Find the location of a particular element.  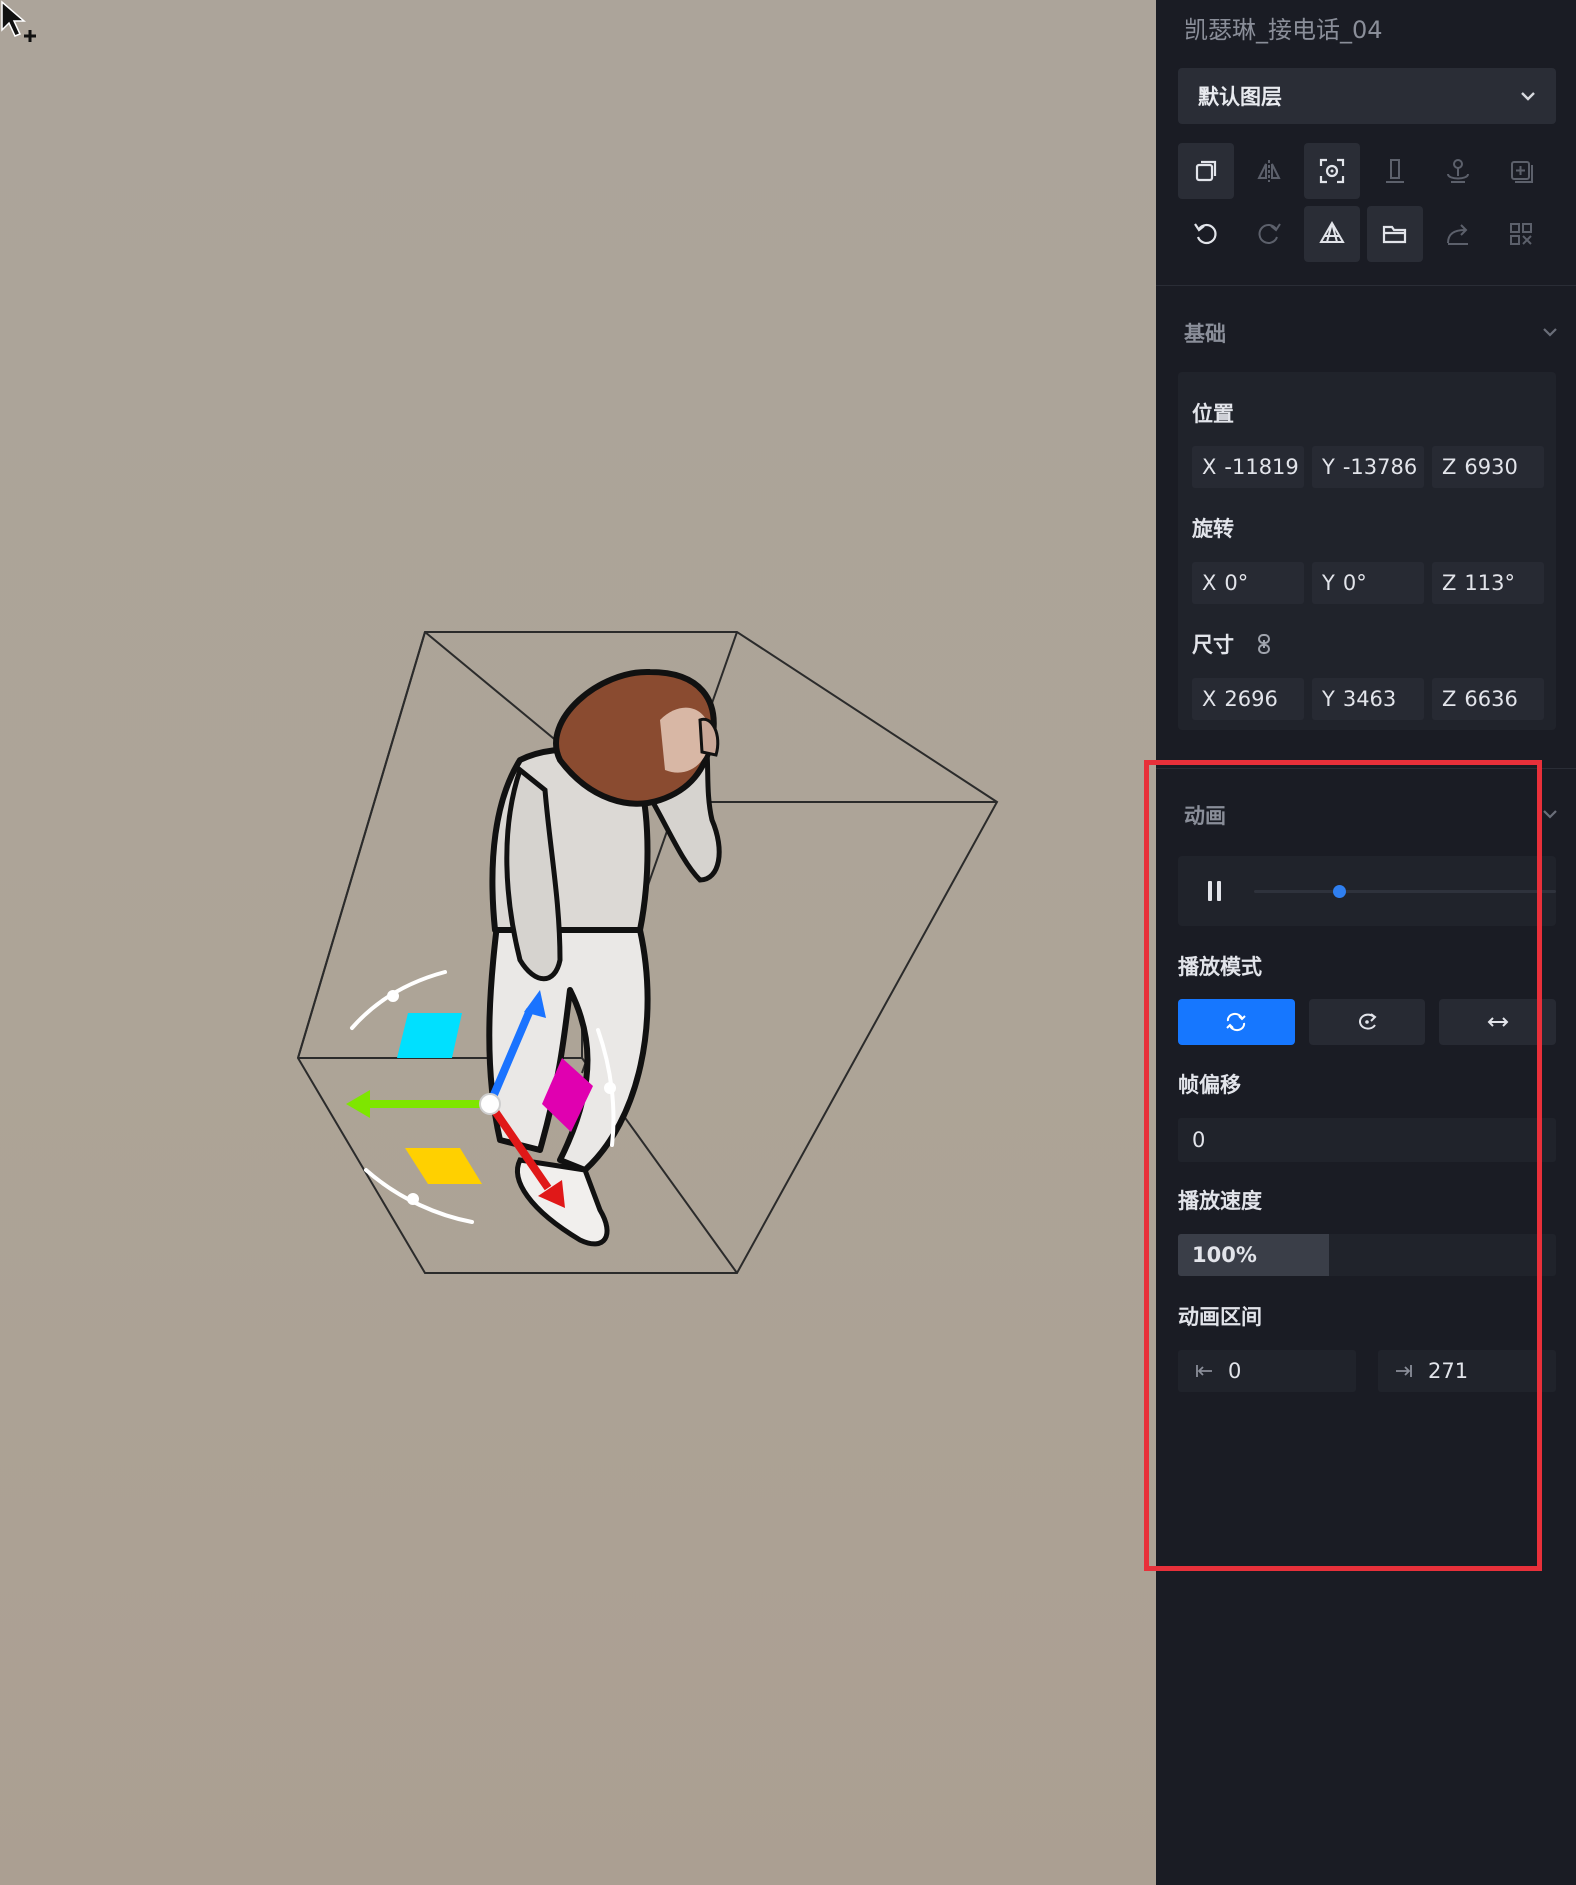

drop-to-ground-button is located at coordinates (1458, 171).